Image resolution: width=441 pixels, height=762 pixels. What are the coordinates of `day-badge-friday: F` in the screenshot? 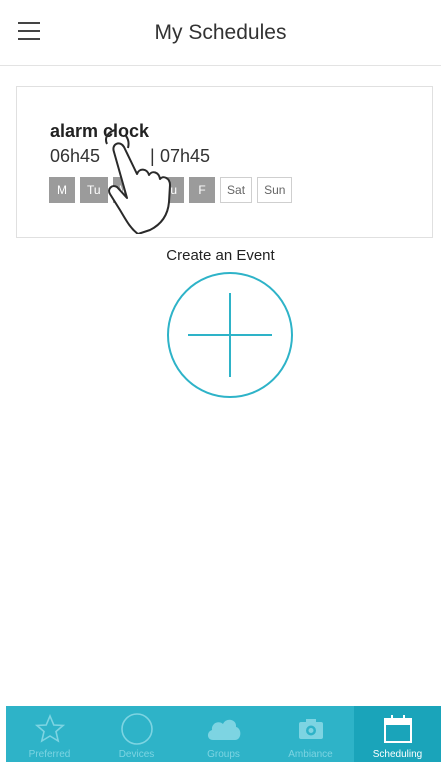 It's located at (202, 190).